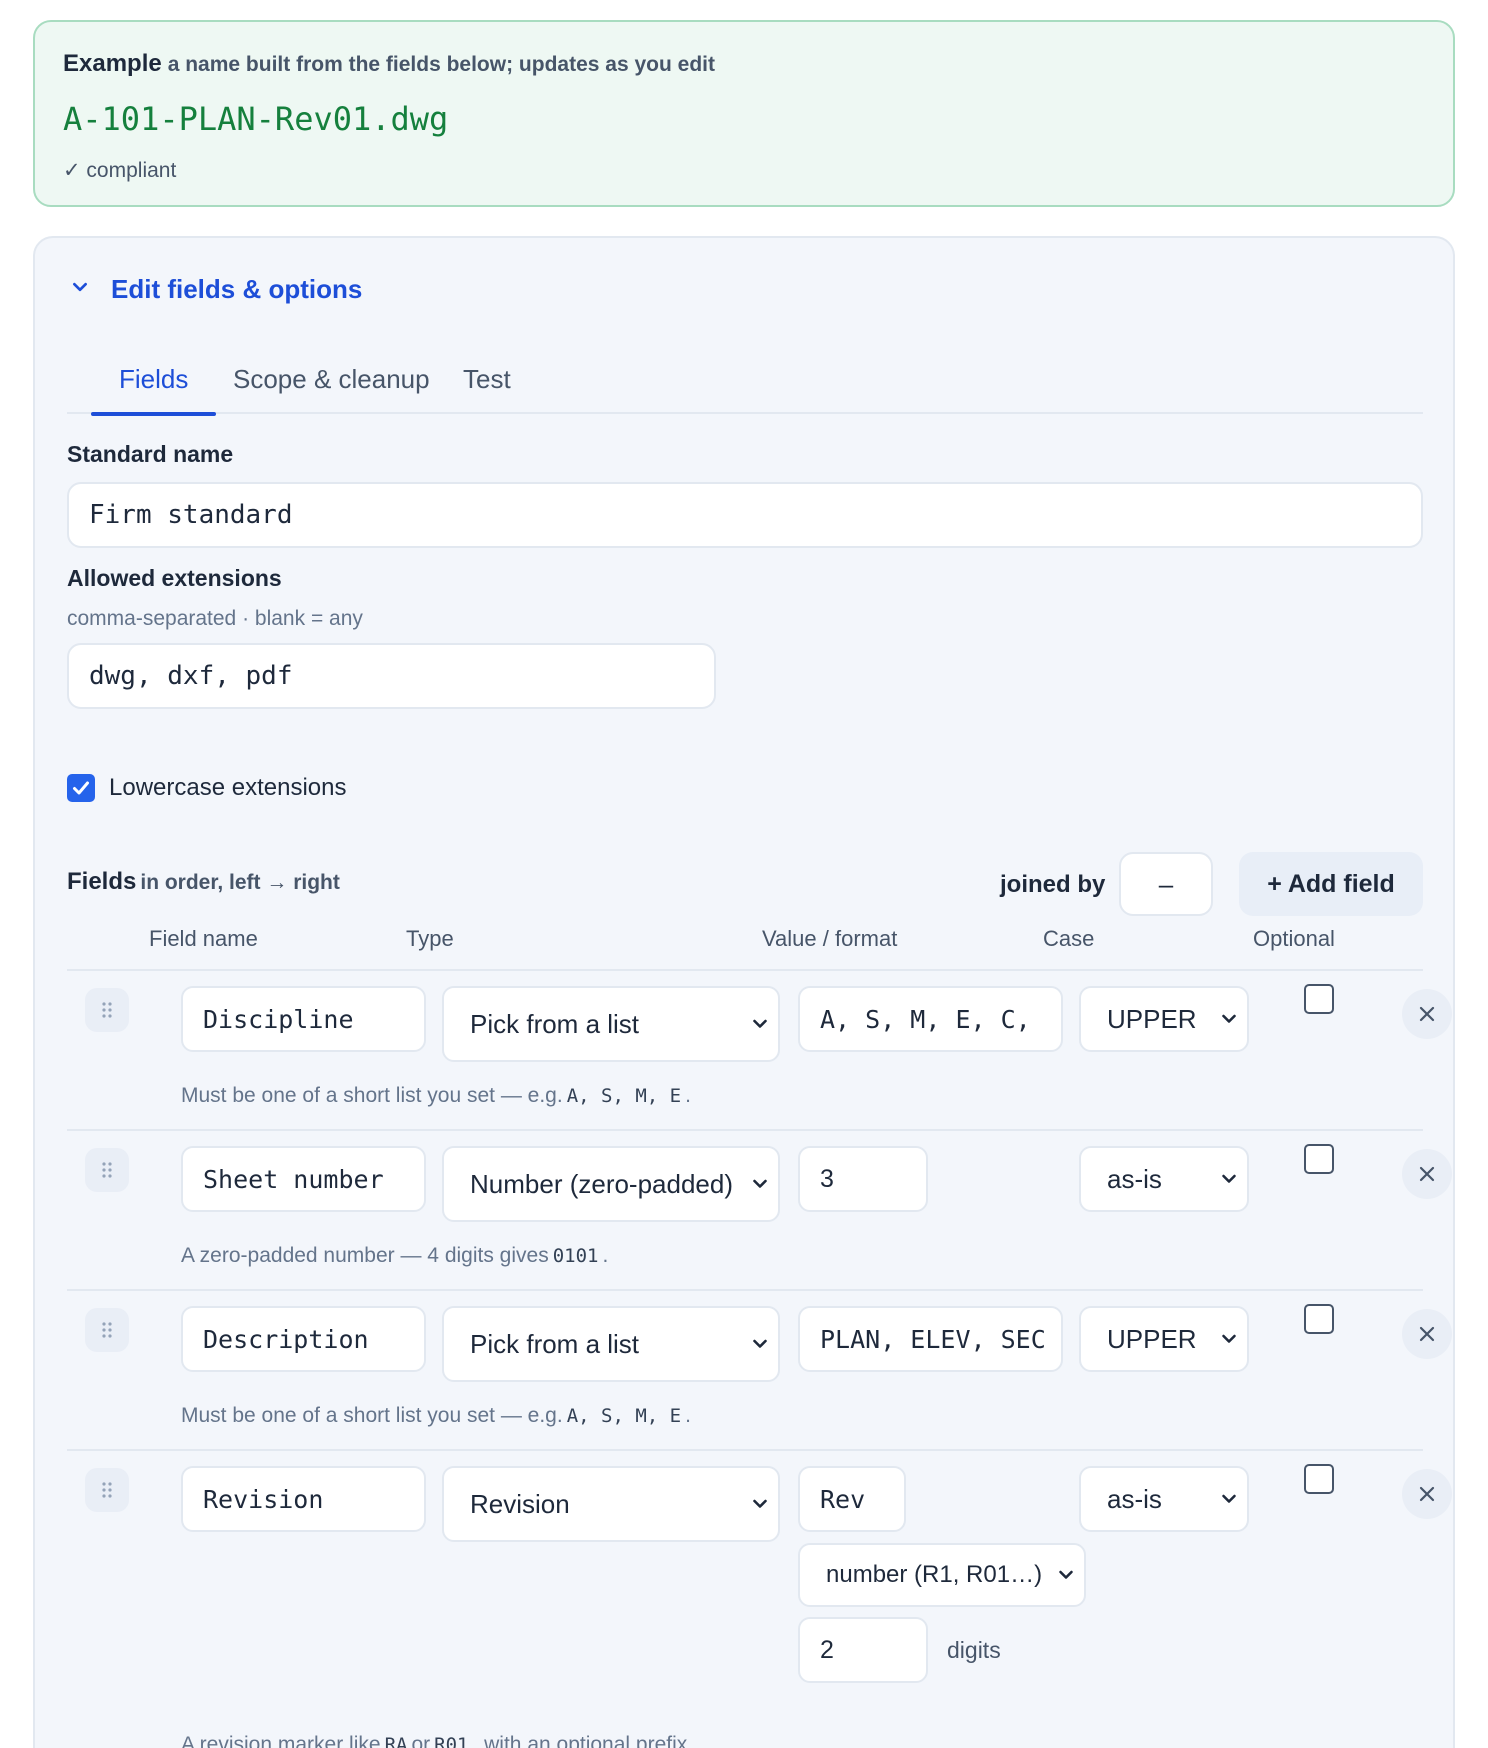 This screenshot has height=1748, width=1488. What do you see at coordinates (863, 1179) in the screenshot?
I see `field-value-input: 3` at bounding box center [863, 1179].